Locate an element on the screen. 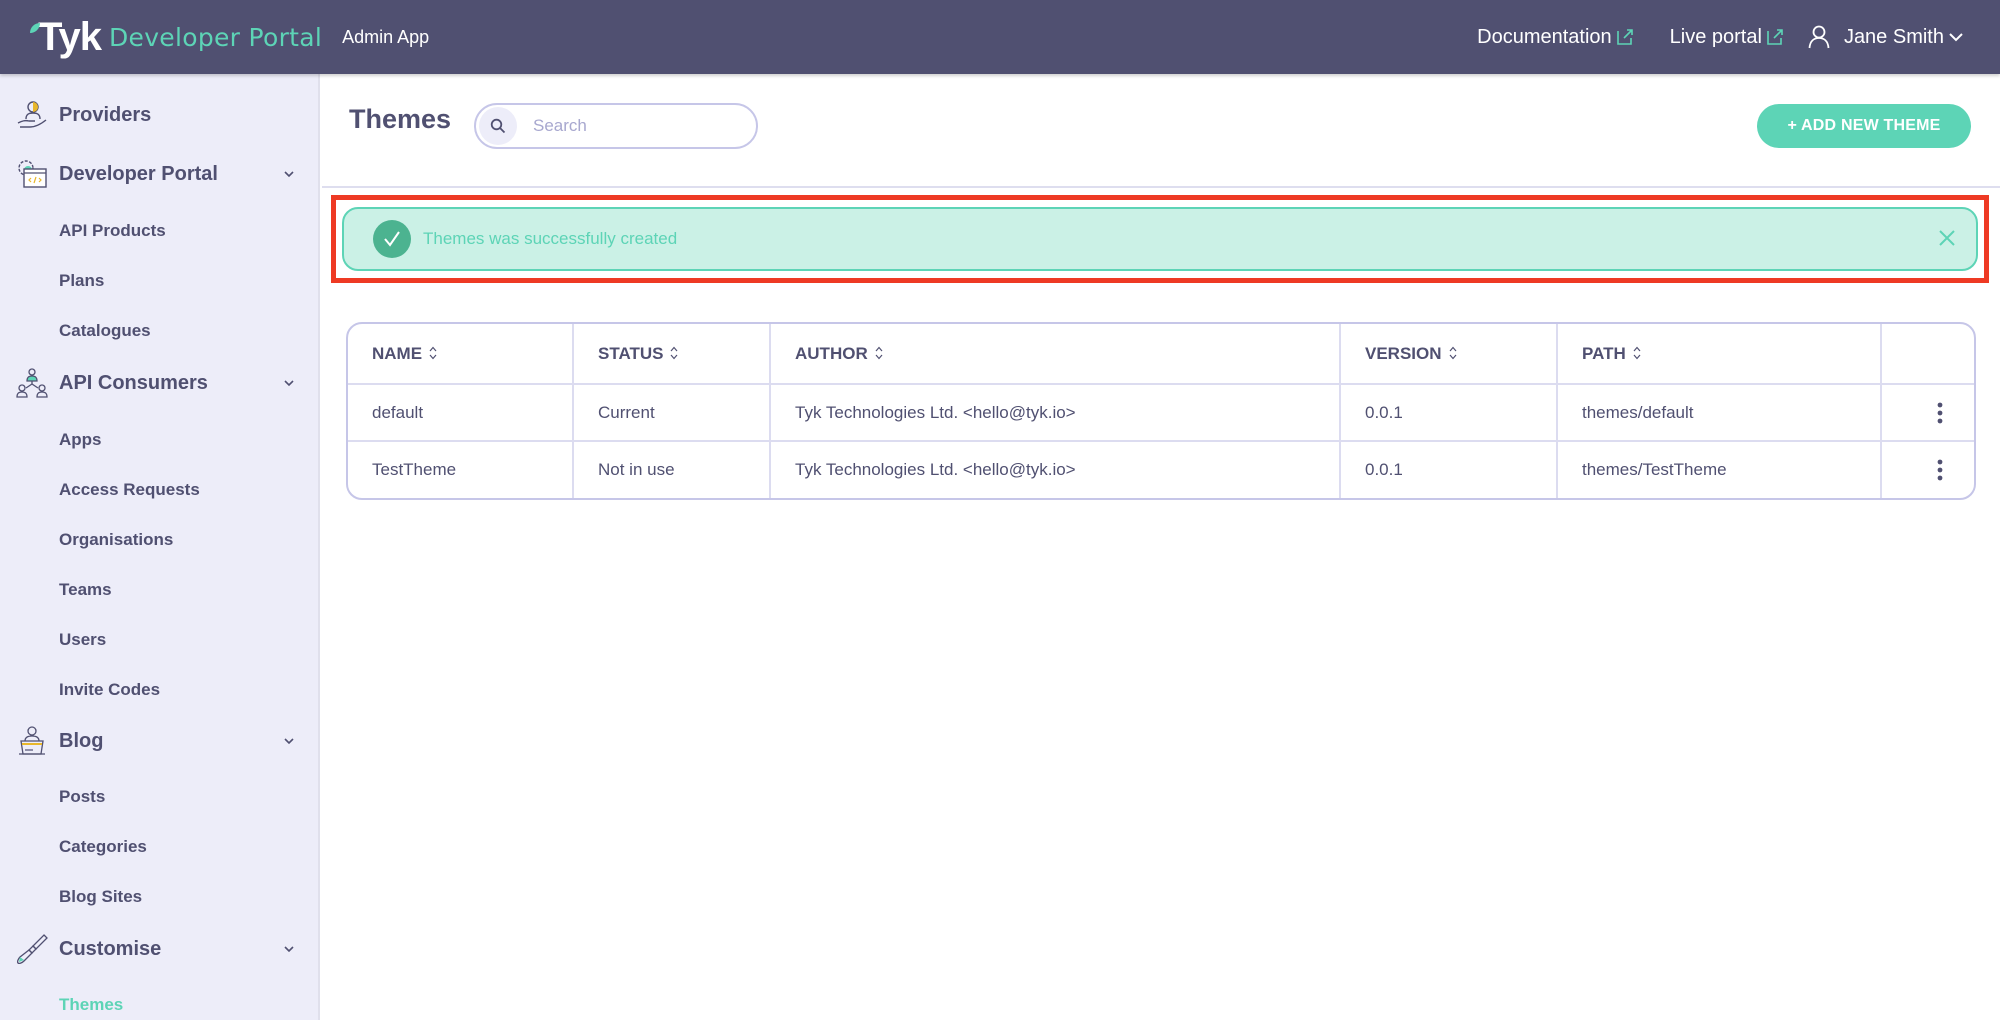 The width and height of the screenshot is (2000, 1020). blog-icon is located at coordinates (32, 740).